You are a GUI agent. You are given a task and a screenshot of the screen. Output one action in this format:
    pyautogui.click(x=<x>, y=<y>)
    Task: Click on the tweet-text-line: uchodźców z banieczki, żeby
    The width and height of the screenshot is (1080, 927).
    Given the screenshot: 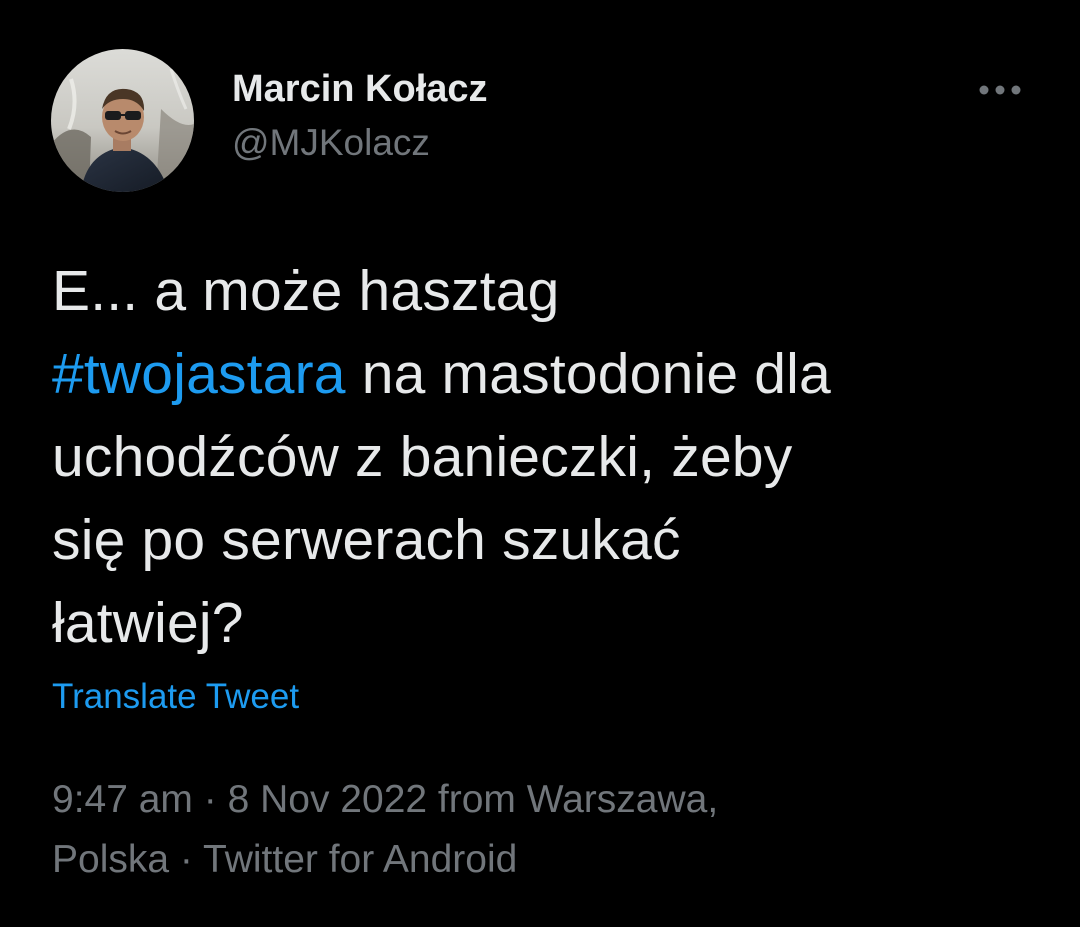 What is the action you would take?
    pyautogui.click(x=422, y=457)
    